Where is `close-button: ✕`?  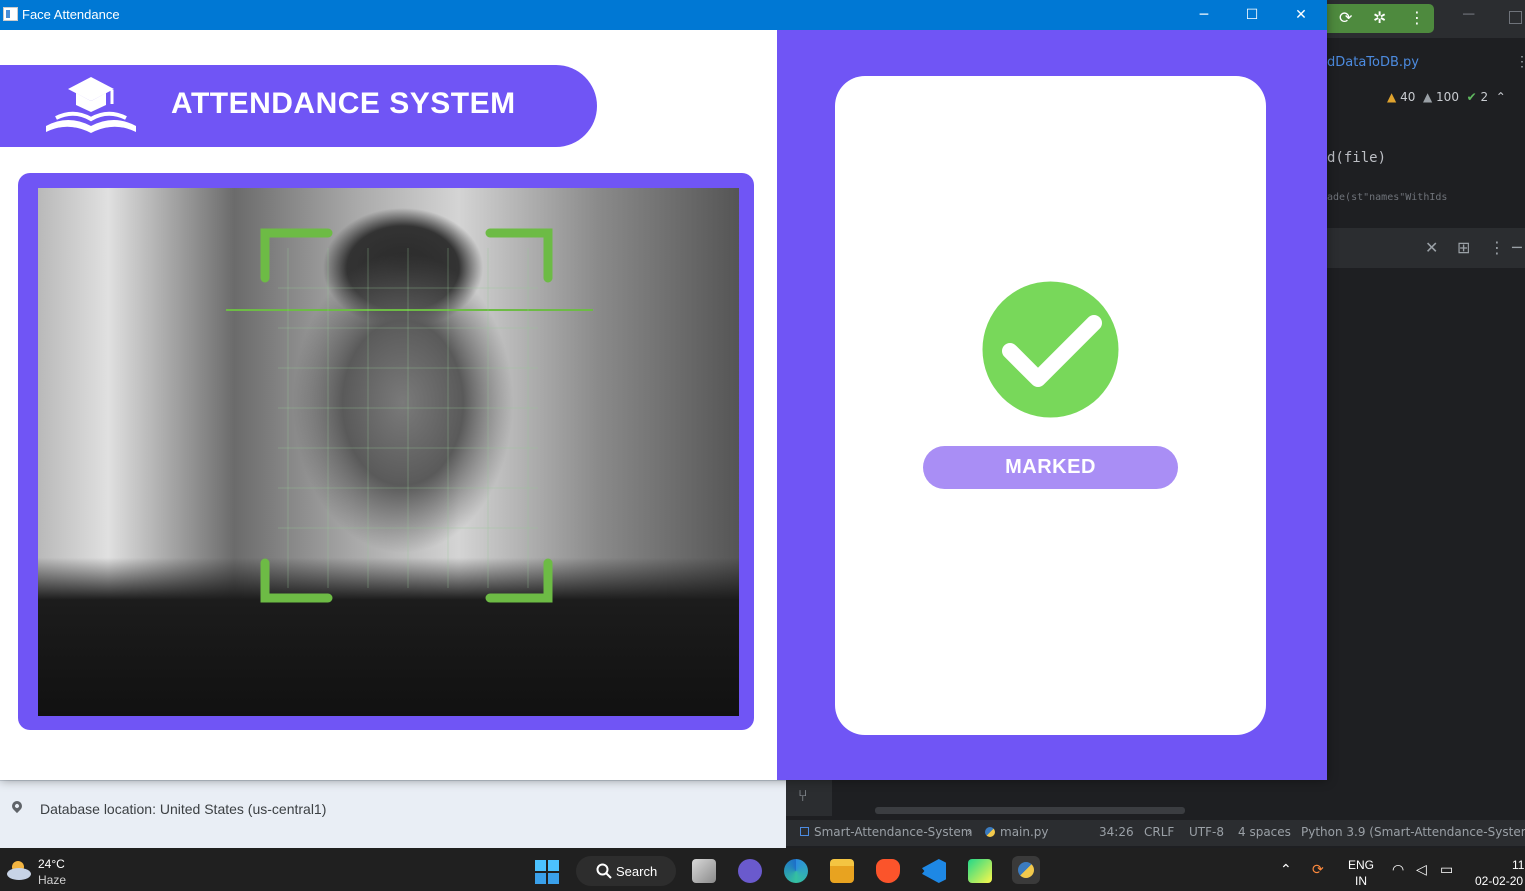
close-button: ✕ is located at coordinates (1301, 15).